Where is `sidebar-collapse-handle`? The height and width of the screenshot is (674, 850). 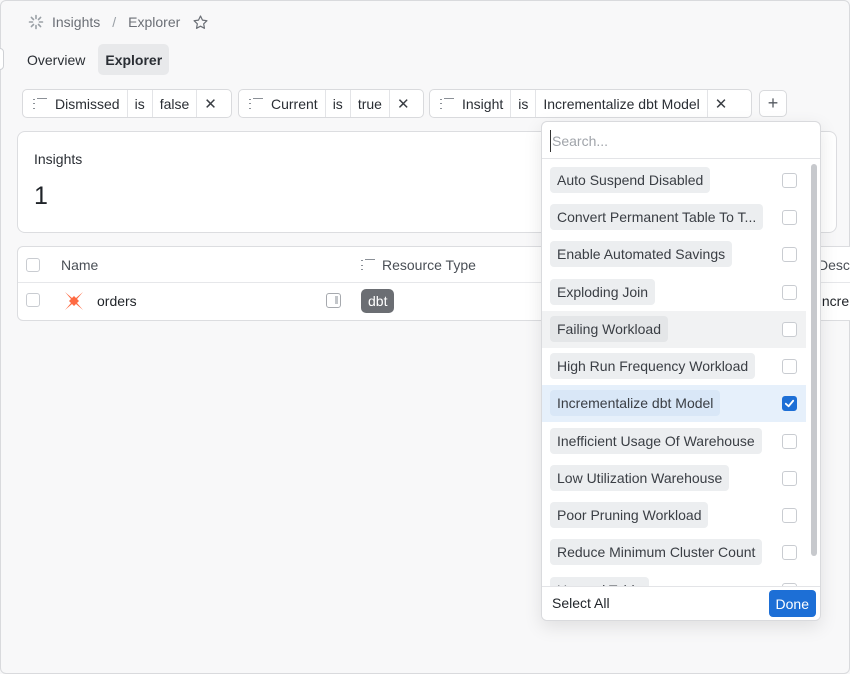 sidebar-collapse-handle is located at coordinates (2, 59).